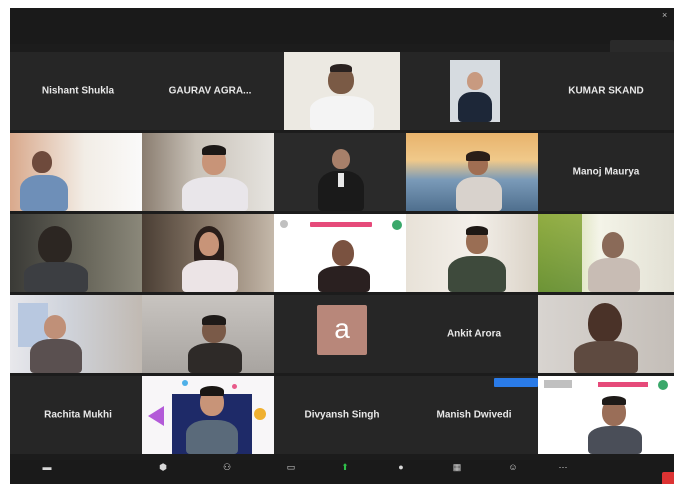 Image resolution: width=674 pixels, height=484 pixels. I want to click on participants-icon: ⚇, so click(227, 467).